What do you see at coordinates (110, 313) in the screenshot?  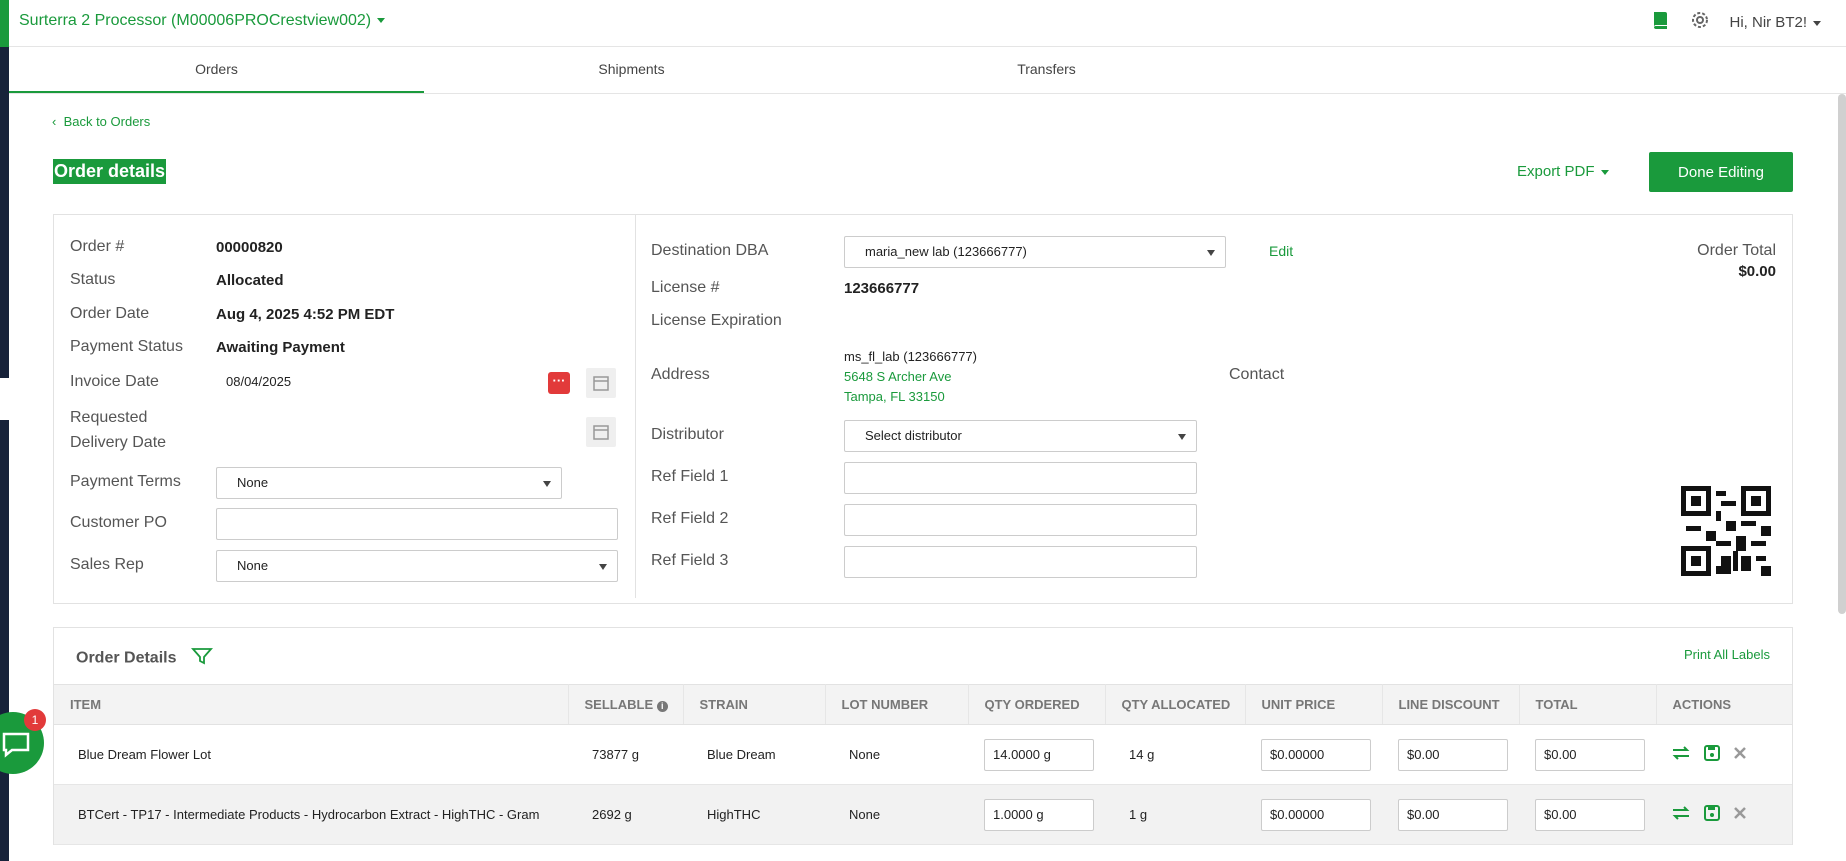 I see `order-date-label: Order Date` at bounding box center [110, 313].